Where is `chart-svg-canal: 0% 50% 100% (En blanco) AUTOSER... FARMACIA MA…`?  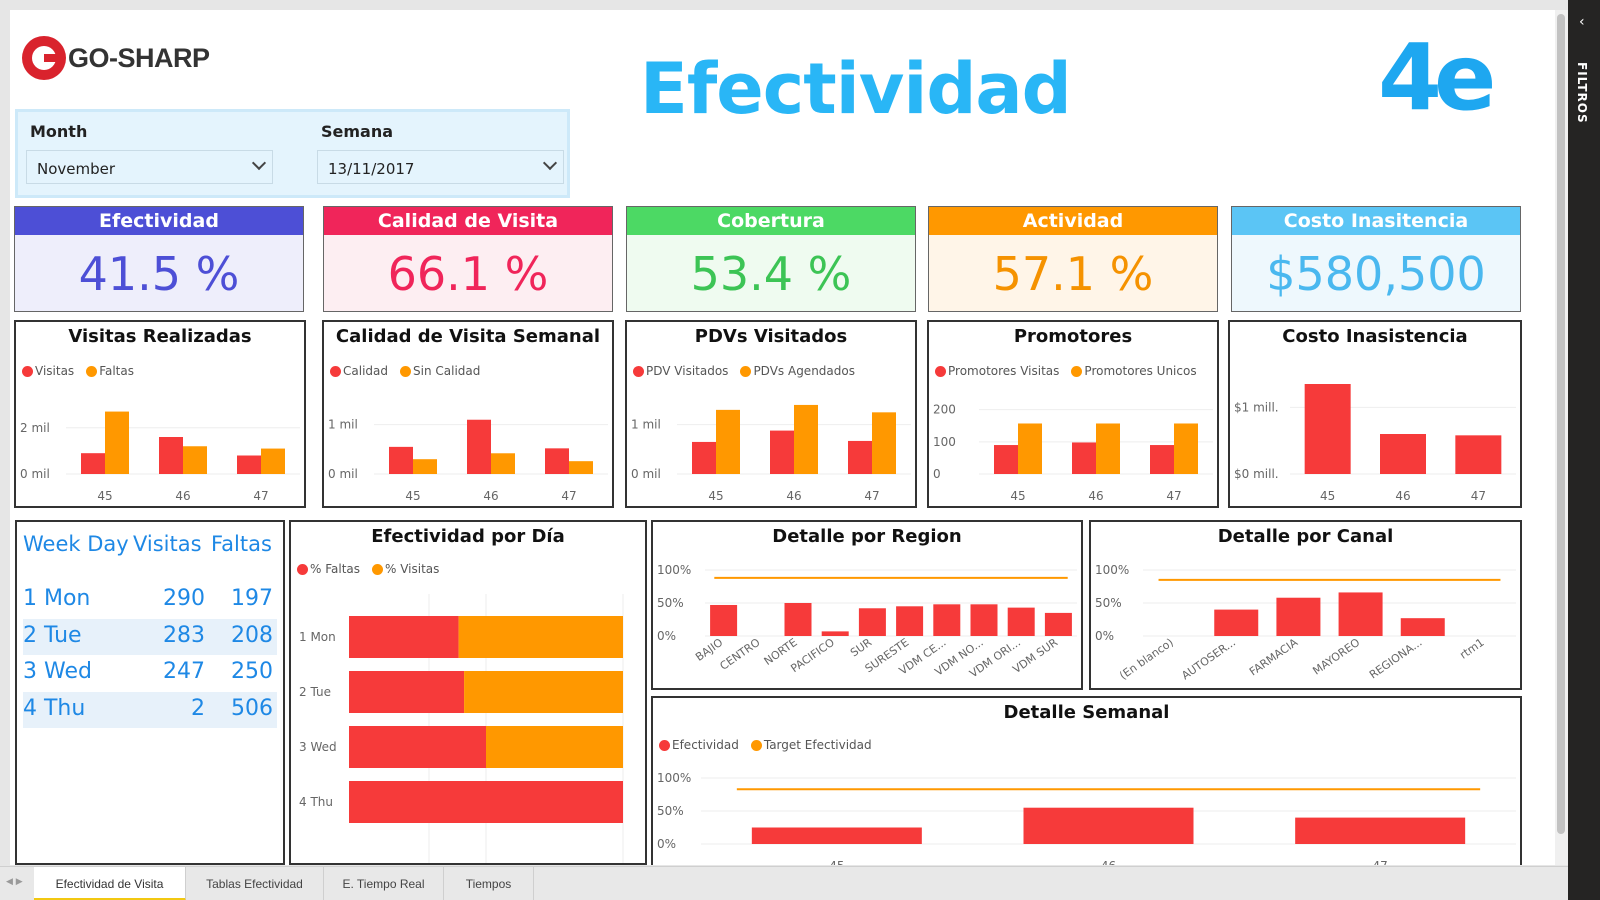
chart-svg-canal: 0% 50% 100% (En blanco) AUTOSER... FARMACIA MA… is located at coordinates (1305, 622).